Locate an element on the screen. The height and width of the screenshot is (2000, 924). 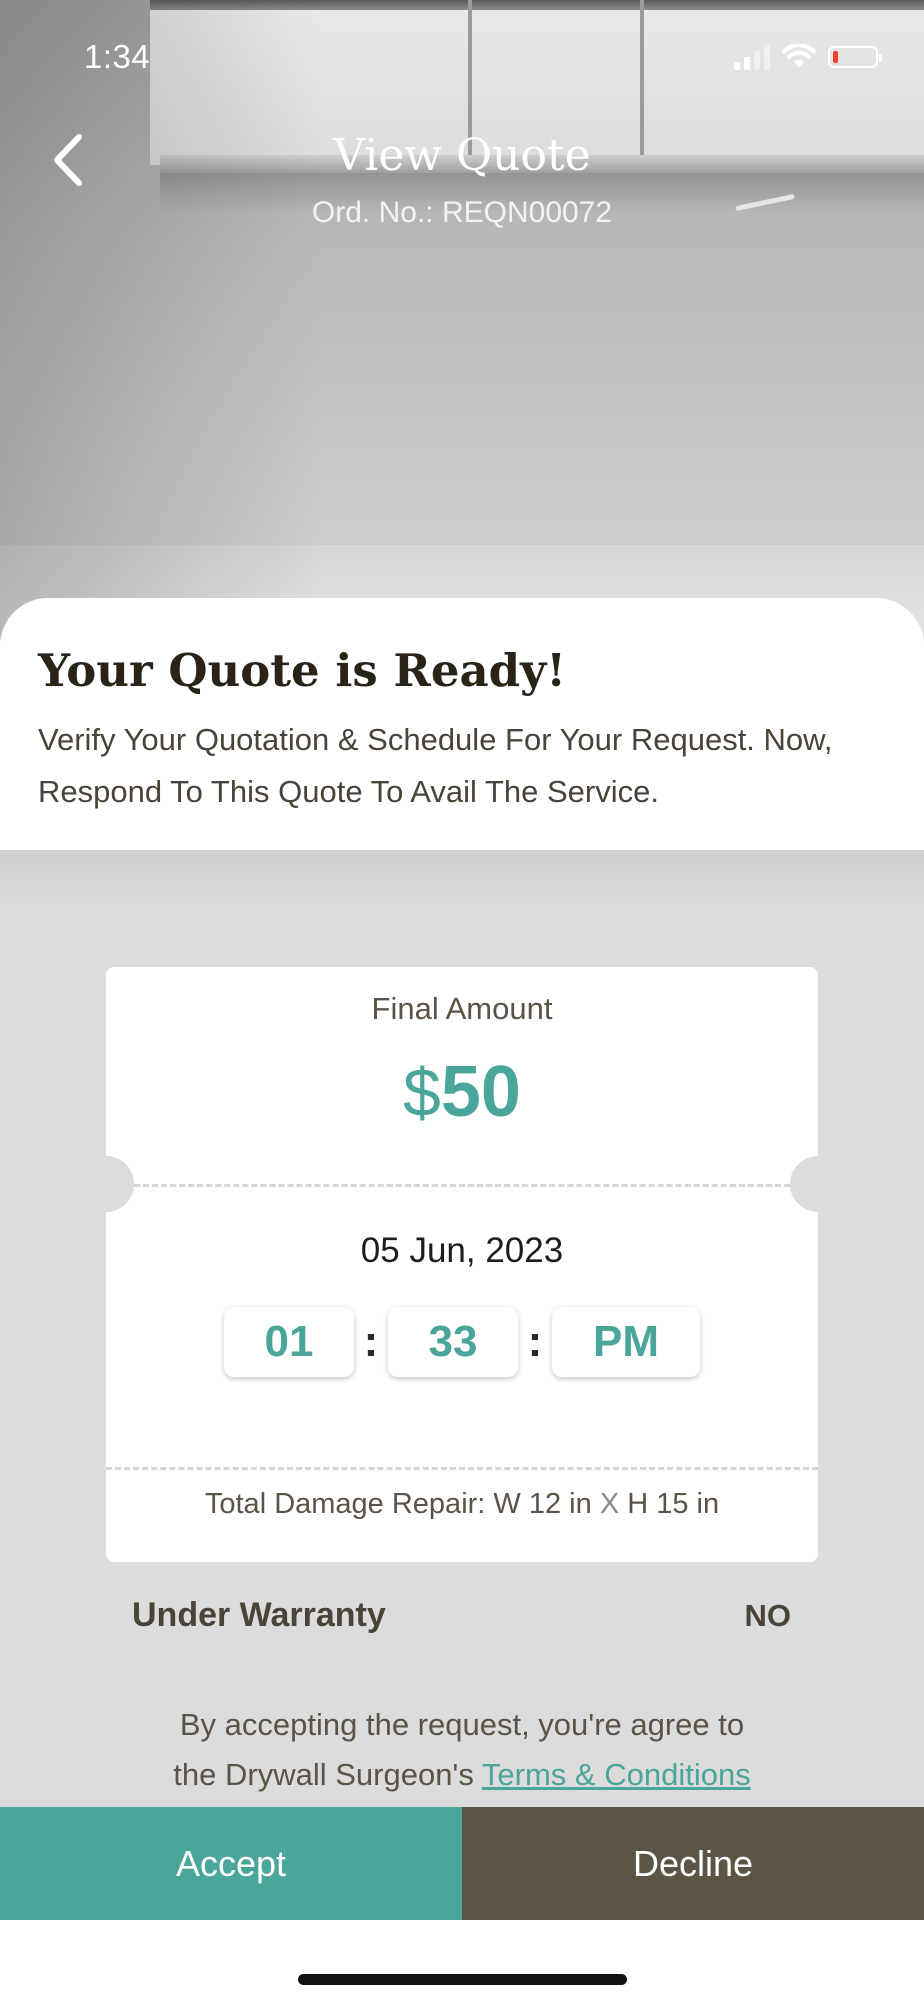
final-amount-label: Final Amount is located at coordinates (462, 1008).